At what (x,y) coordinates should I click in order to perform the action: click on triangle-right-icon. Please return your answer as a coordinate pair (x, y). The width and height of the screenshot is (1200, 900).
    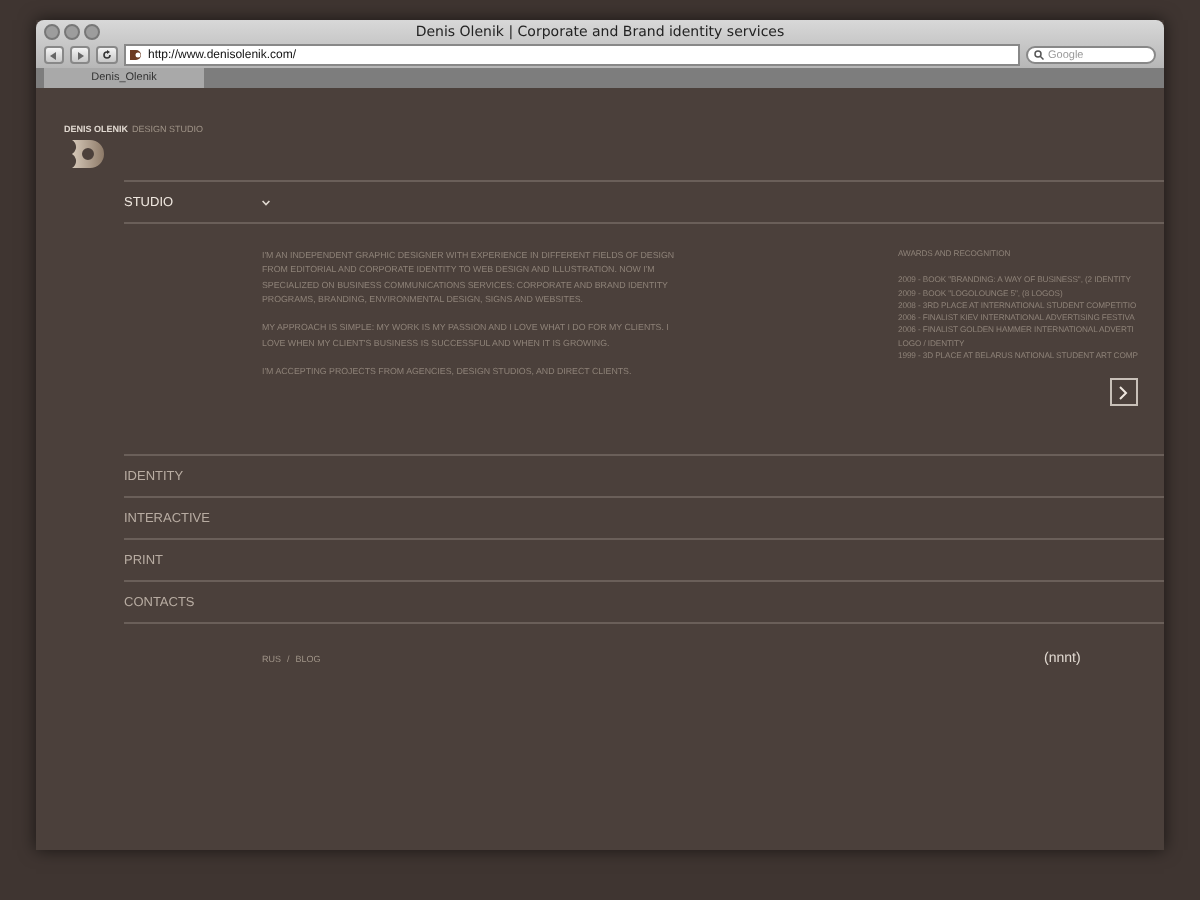
    Looking at the image, I should click on (80, 55).